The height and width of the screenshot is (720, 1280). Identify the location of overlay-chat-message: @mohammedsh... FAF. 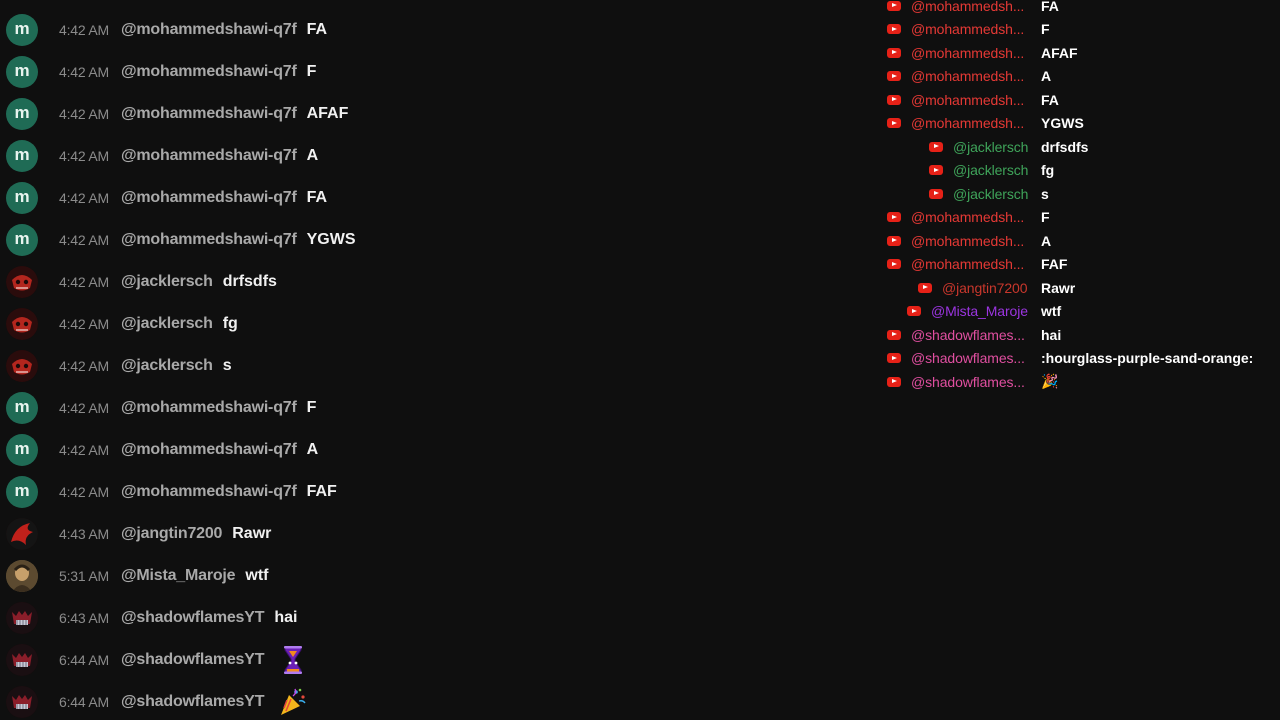
(1080, 265).